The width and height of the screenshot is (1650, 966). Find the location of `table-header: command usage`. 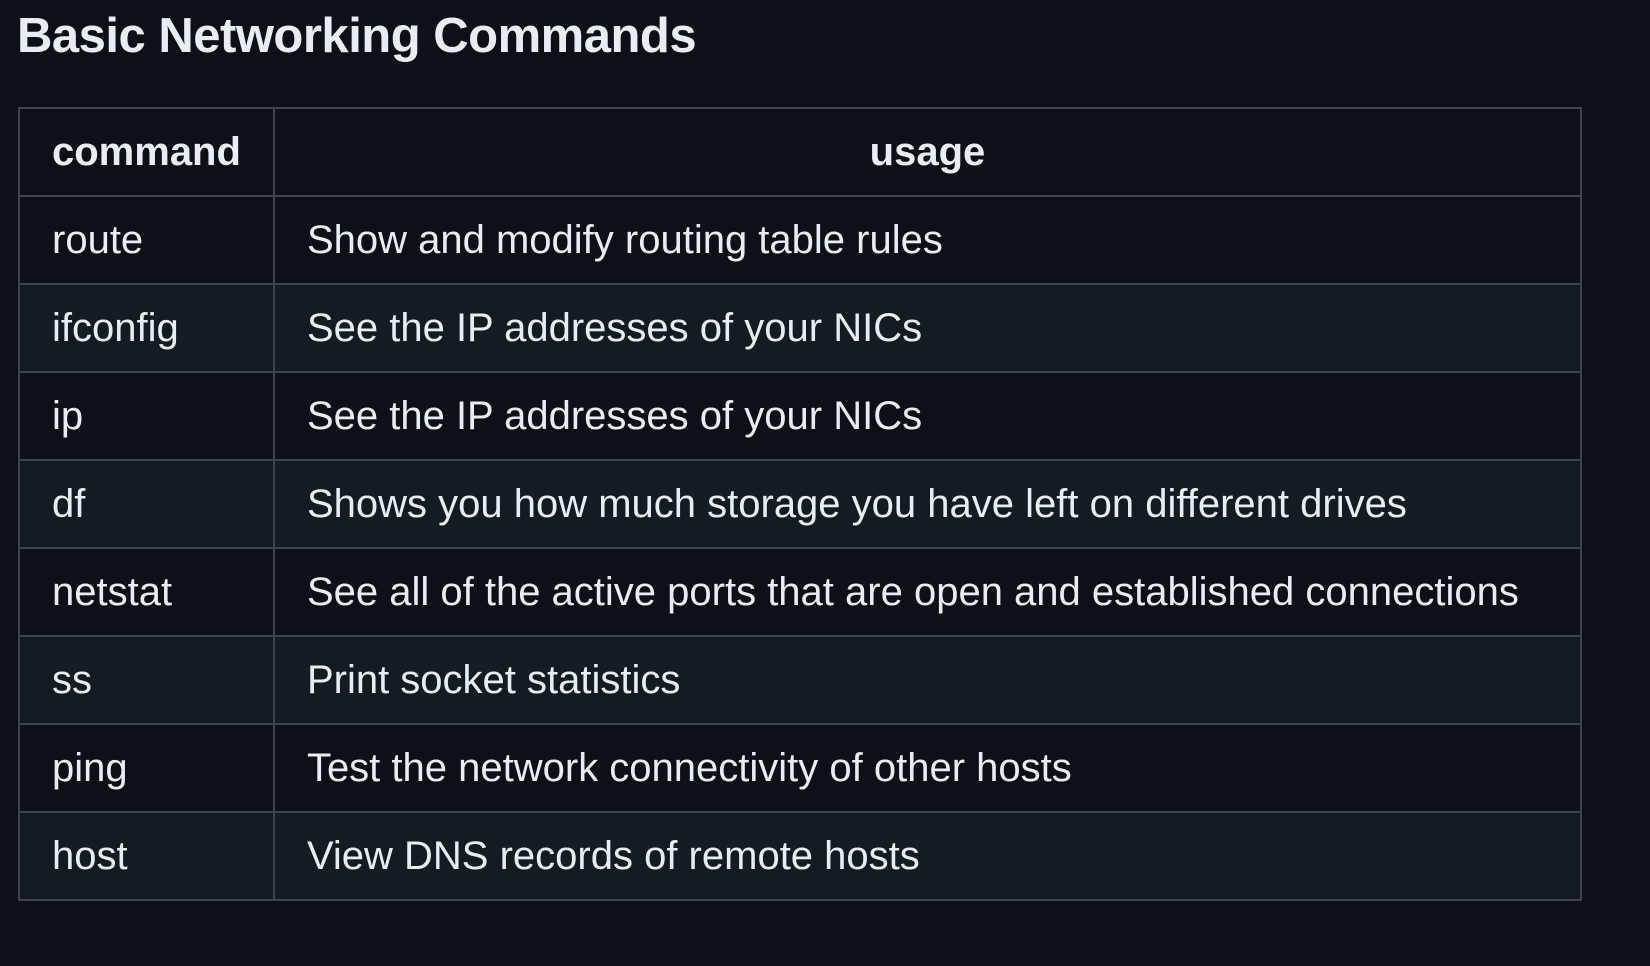

table-header: command usage is located at coordinates (800, 152).